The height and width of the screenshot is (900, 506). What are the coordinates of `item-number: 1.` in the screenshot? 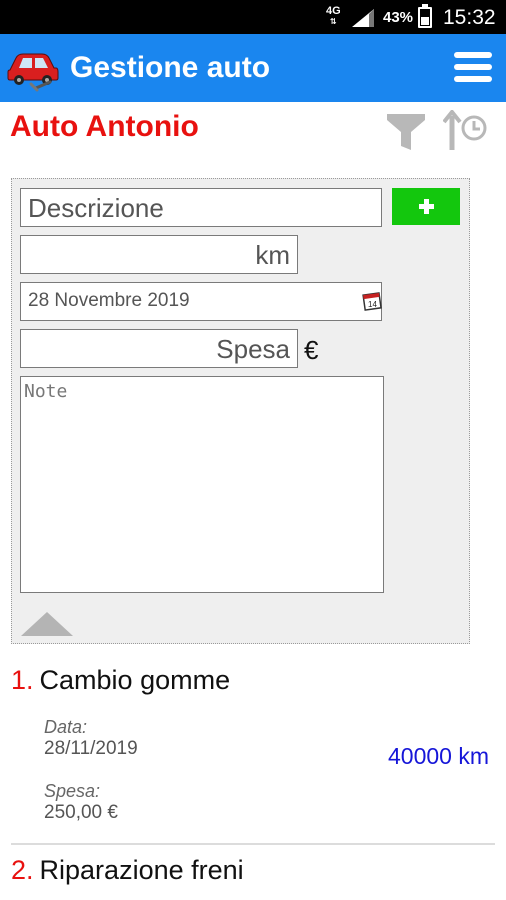 It's located at (22, 680).